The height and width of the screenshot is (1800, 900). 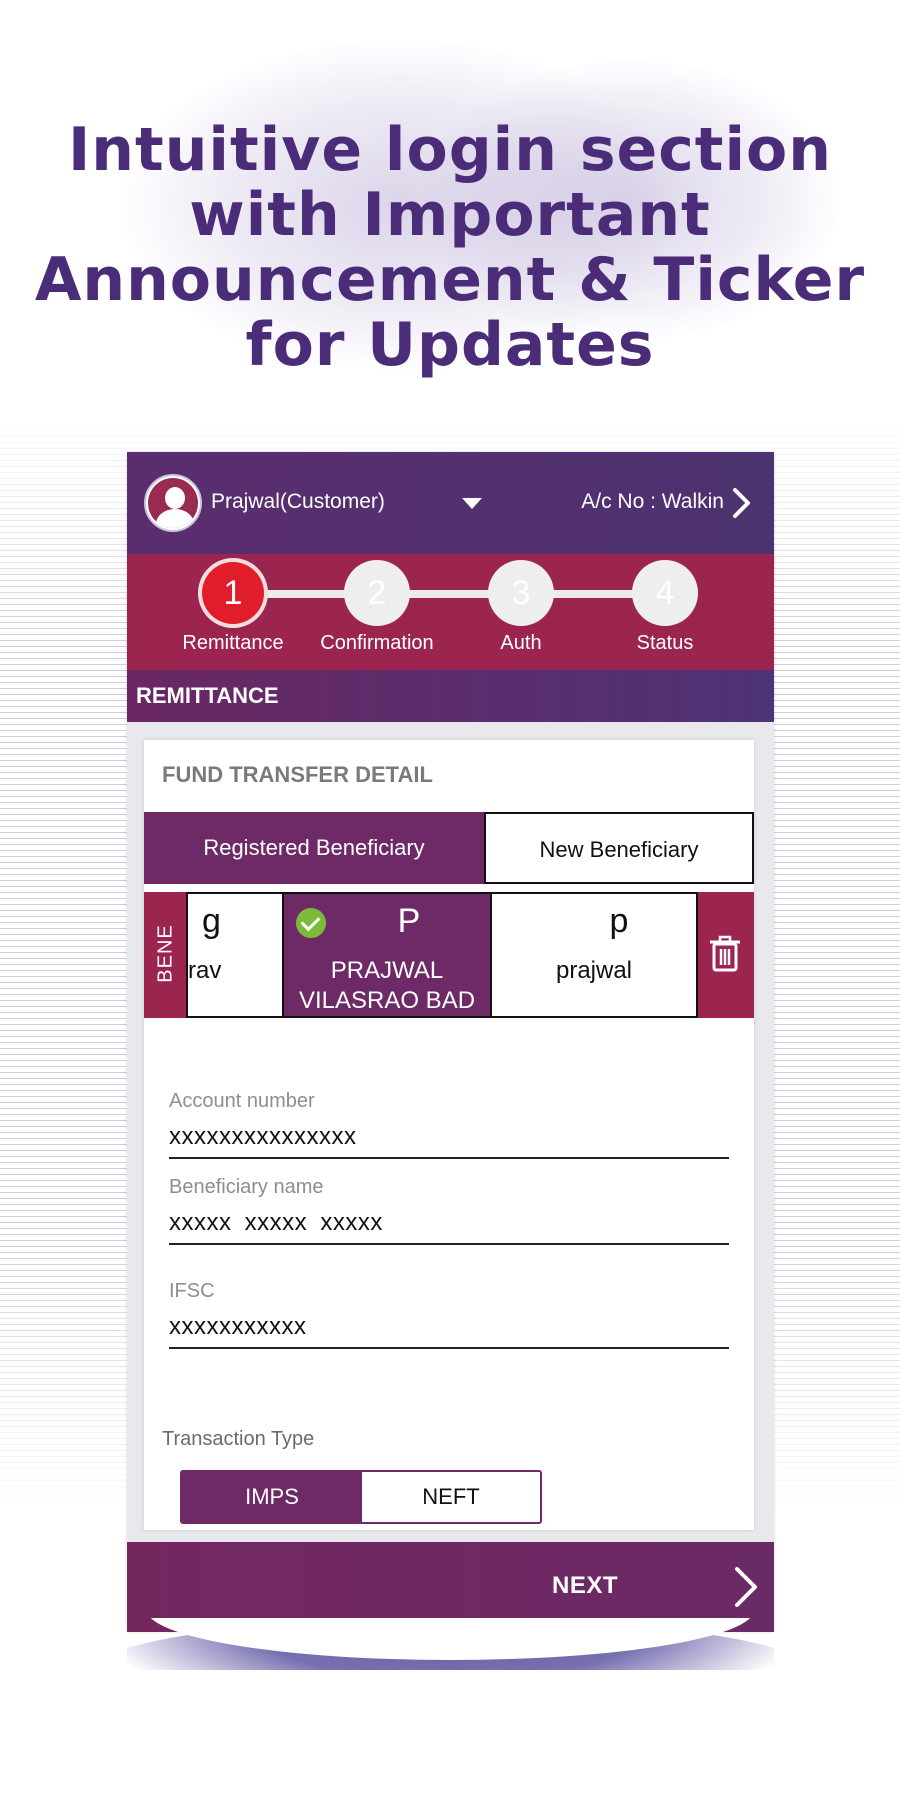 I want to click on field-label: Beneficiary name, so click(x=246, y=1187).